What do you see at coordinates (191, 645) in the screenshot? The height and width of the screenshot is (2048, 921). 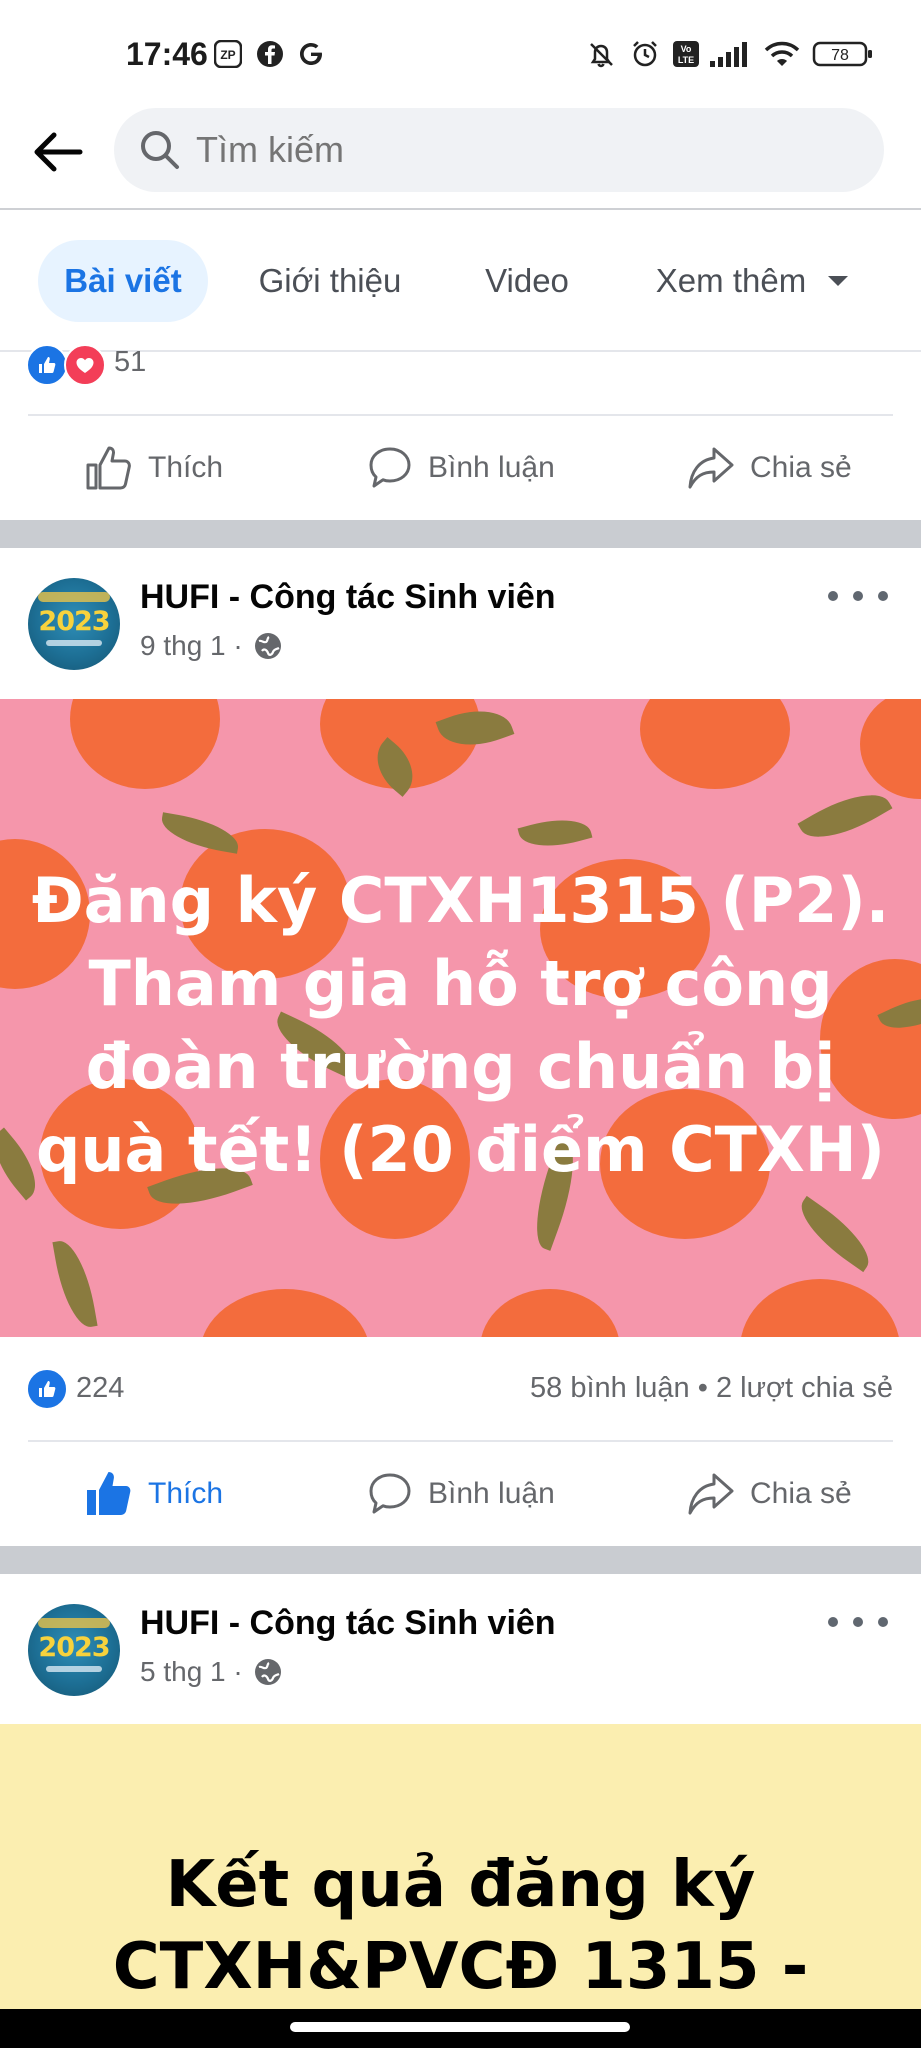 I see `post-time-text: 9 thg 1 ·` at bounding box center [191, 645].